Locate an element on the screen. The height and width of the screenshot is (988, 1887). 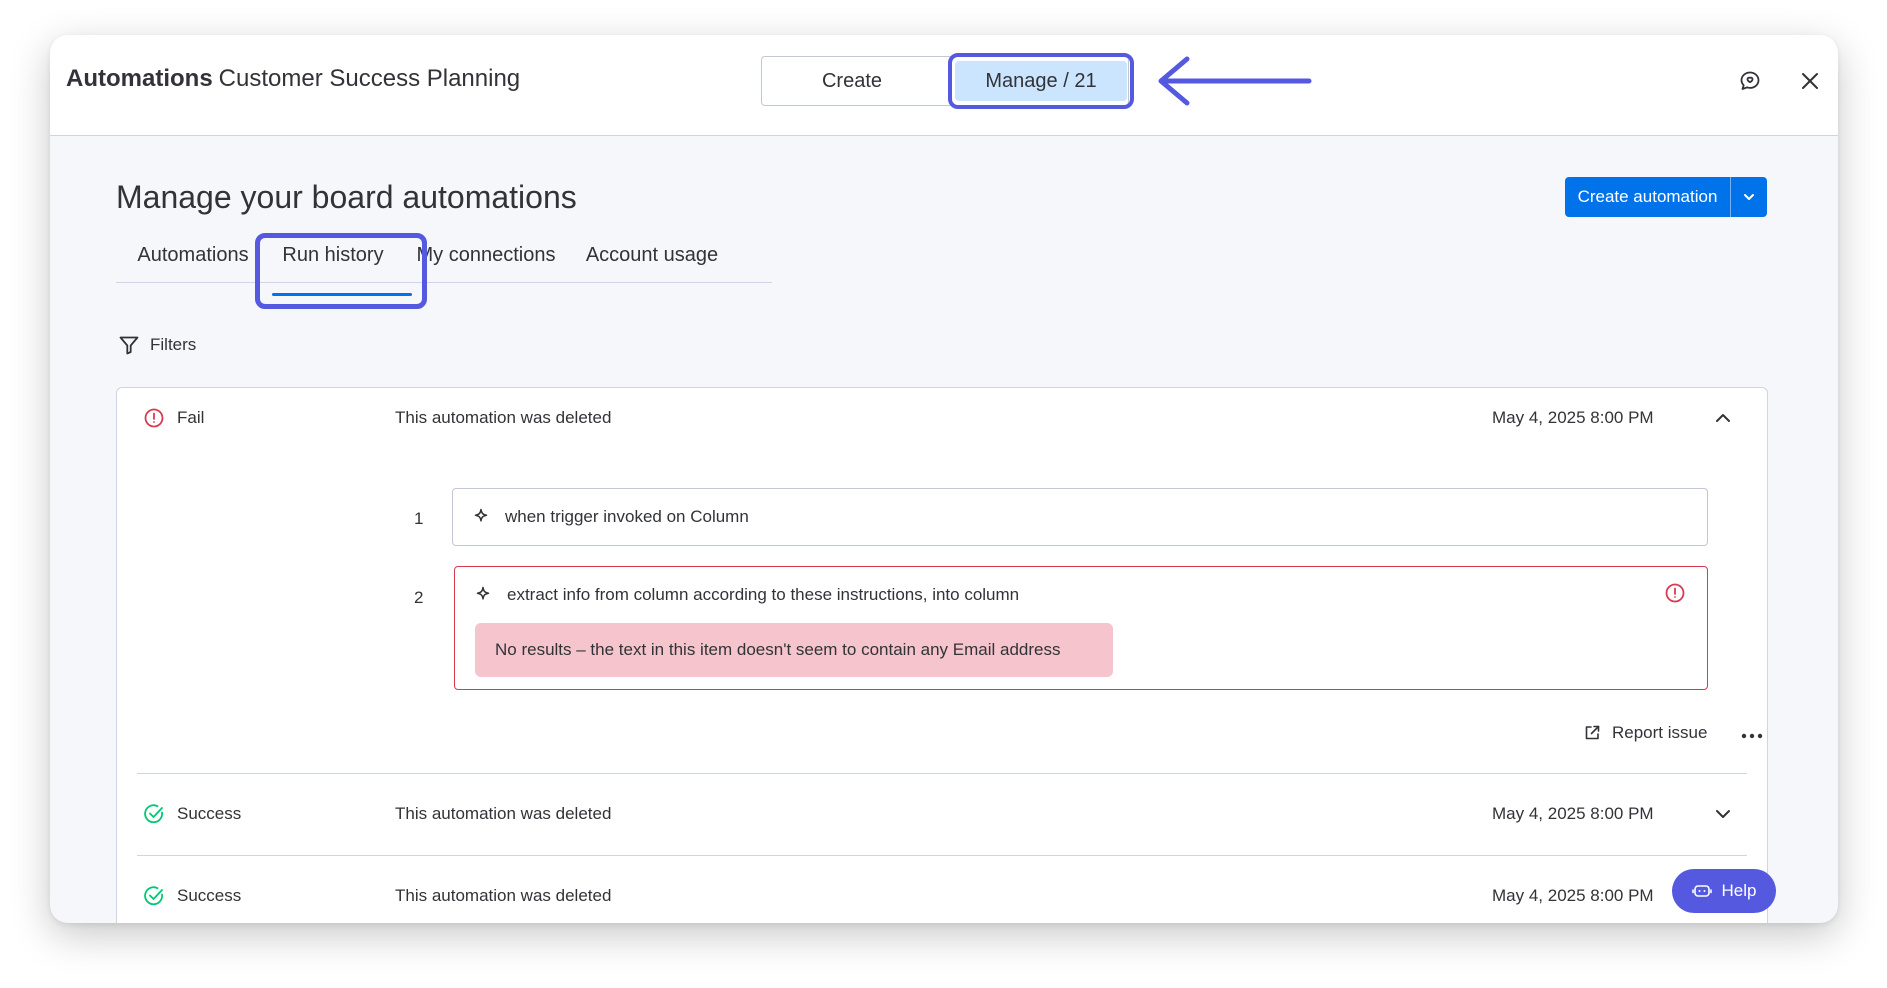
tab-manage-highlight: Manage / 21 is located at coordinates (1041, 81).